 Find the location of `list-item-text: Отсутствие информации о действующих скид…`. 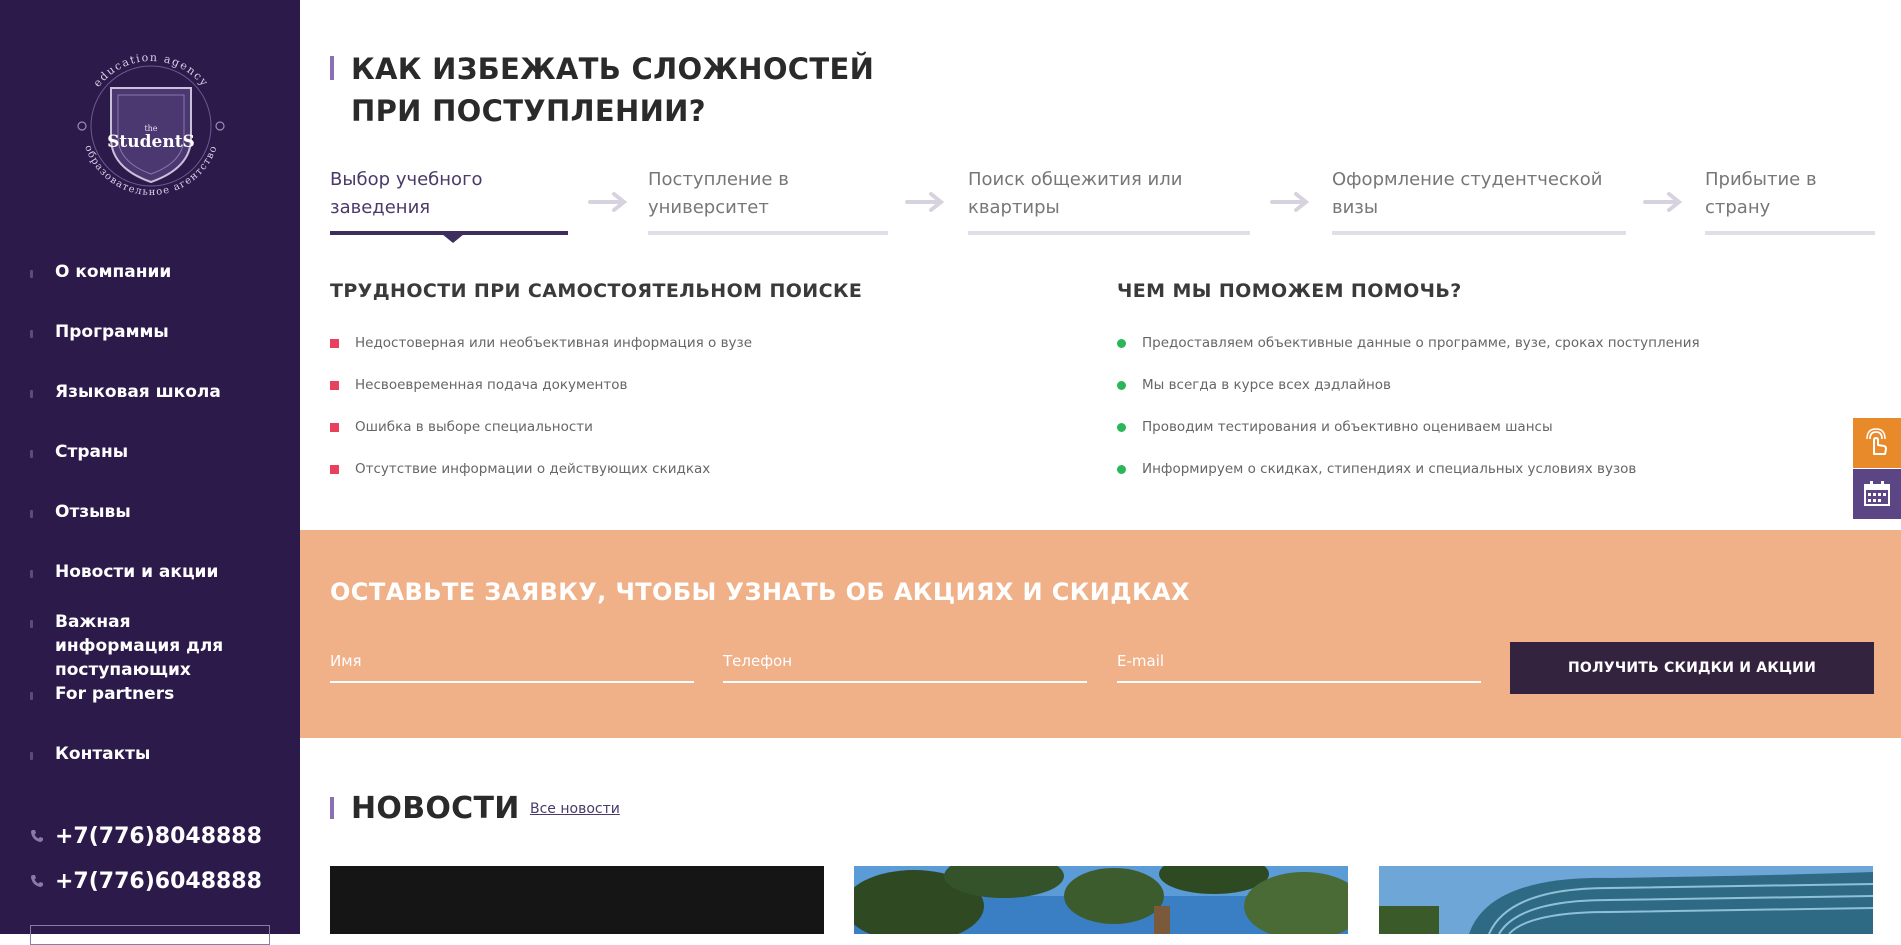

list-item-text: Отсутствие информации о действующих скид… is located at coordinates (533, 469).